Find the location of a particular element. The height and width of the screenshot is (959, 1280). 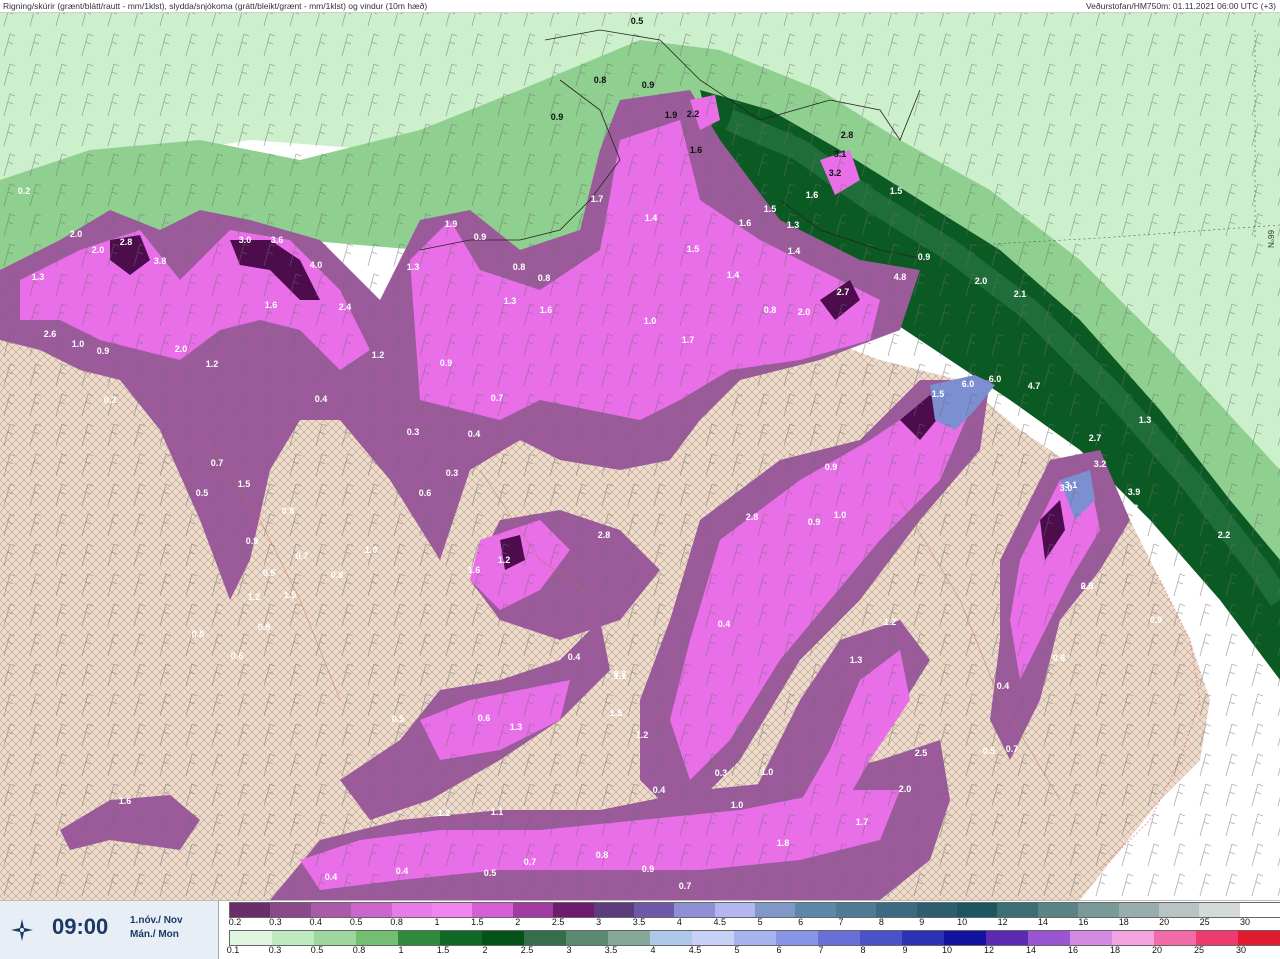

precip-value-label: 1.8 is located at coordinates (783, 843).